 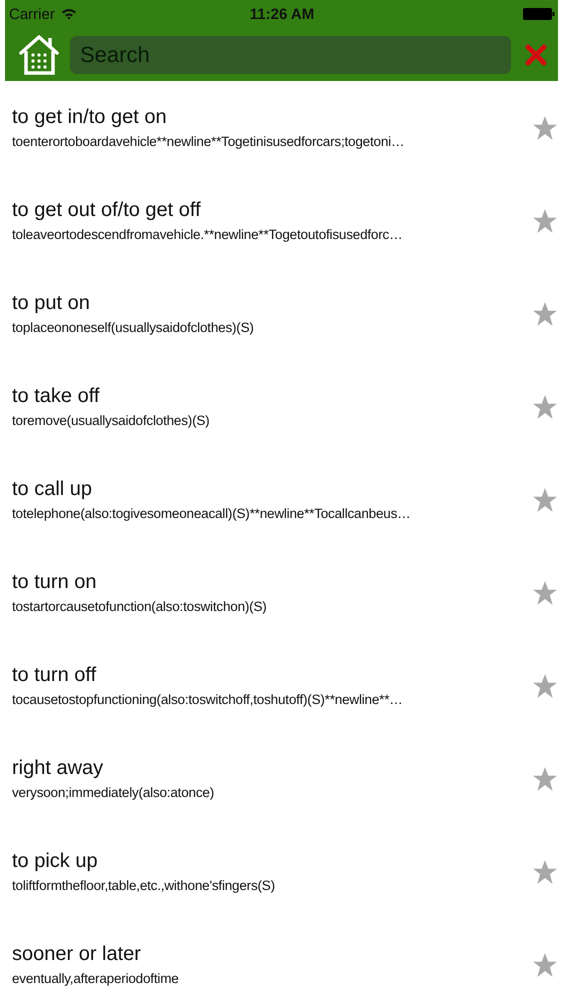 What do you see at coordinates (538, 14) in the screenshot?
I see `battery-icon` at bounding box center [538, 14].